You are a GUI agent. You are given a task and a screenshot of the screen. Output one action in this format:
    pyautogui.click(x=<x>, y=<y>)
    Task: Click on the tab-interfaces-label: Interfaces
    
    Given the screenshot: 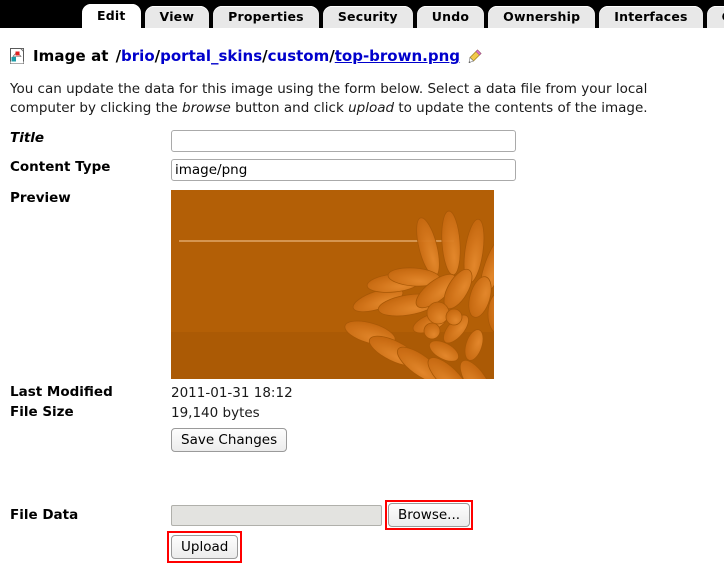 What is the action you would take?
    pyautogui.click(x=651, y=16)
    